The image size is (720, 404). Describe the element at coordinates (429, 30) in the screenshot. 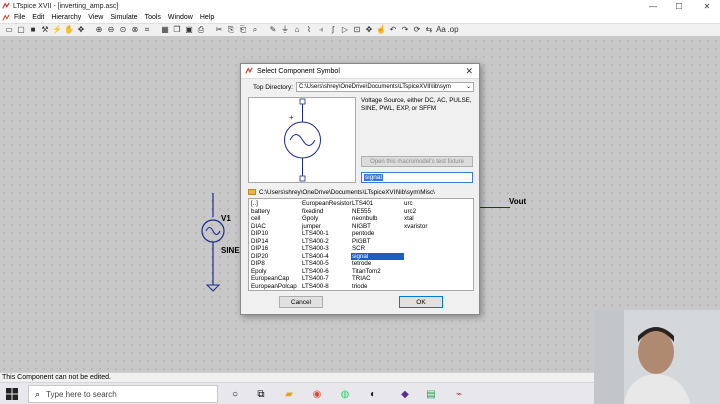

I see `mirror-icon: ⇆` at that location.